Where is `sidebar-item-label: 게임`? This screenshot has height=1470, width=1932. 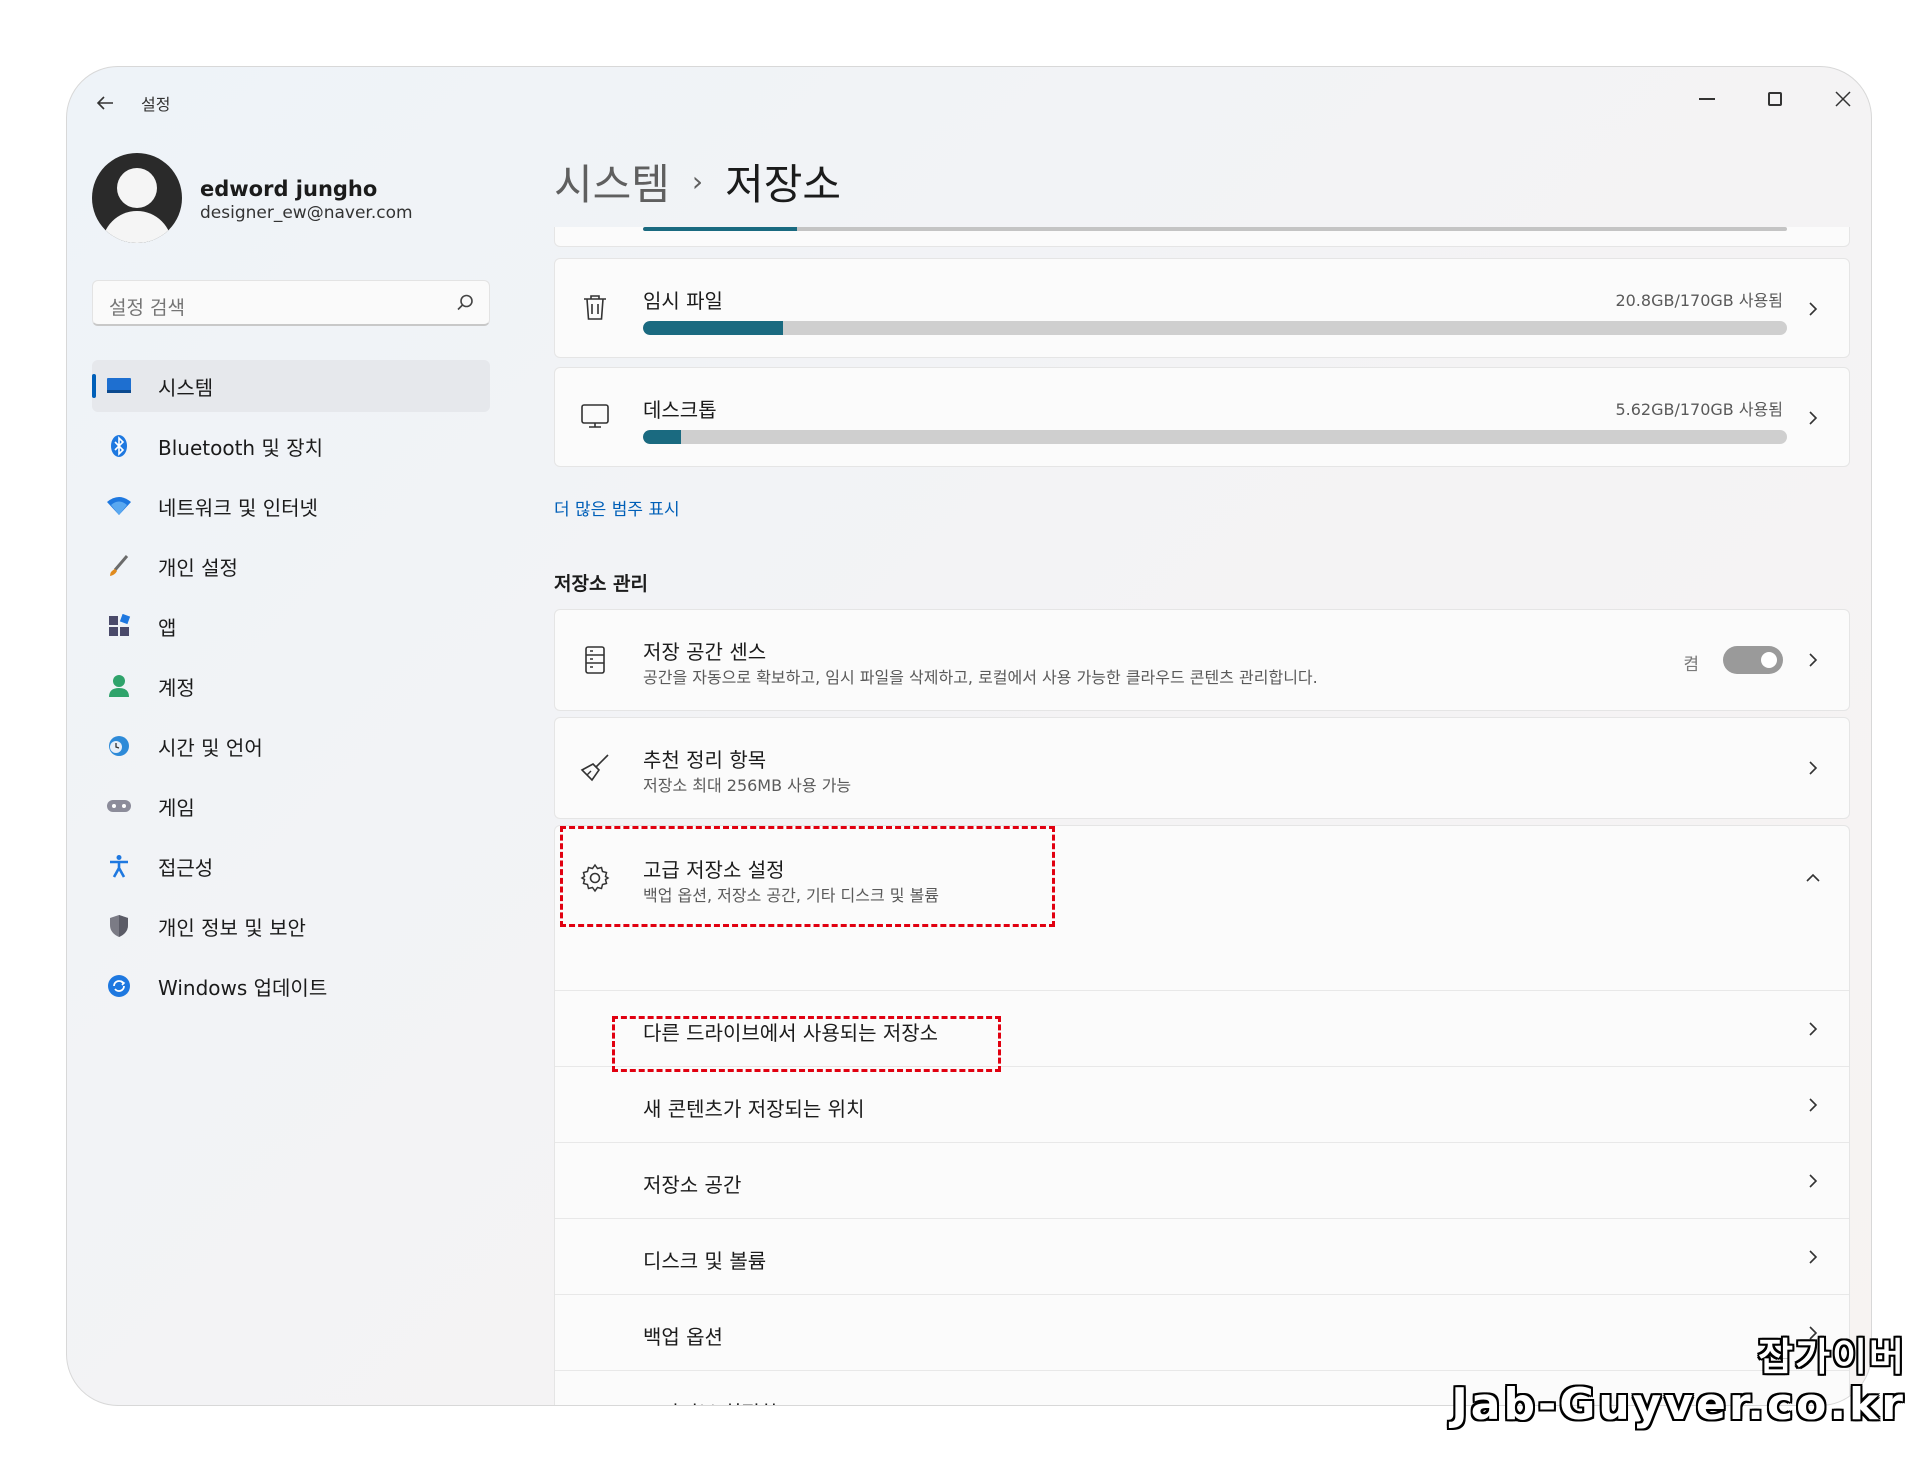
sidebar-item-label: 게임 is located at coordinates (176, 807).